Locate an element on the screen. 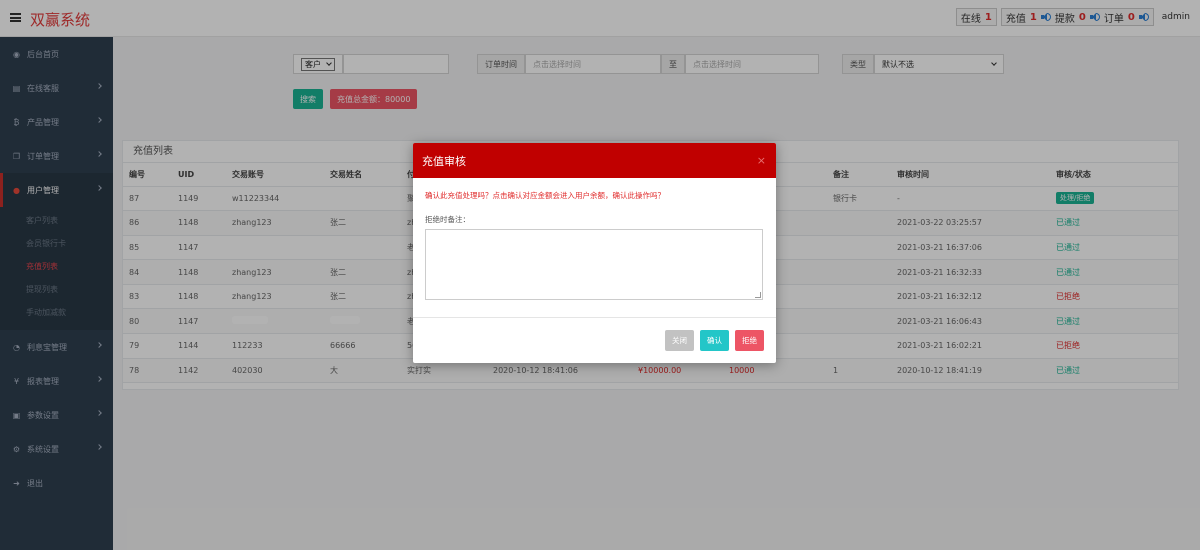 The height and width of the screenshot is (550, 1200). confirm-button: 确认 is located at coordinates (714, 340).